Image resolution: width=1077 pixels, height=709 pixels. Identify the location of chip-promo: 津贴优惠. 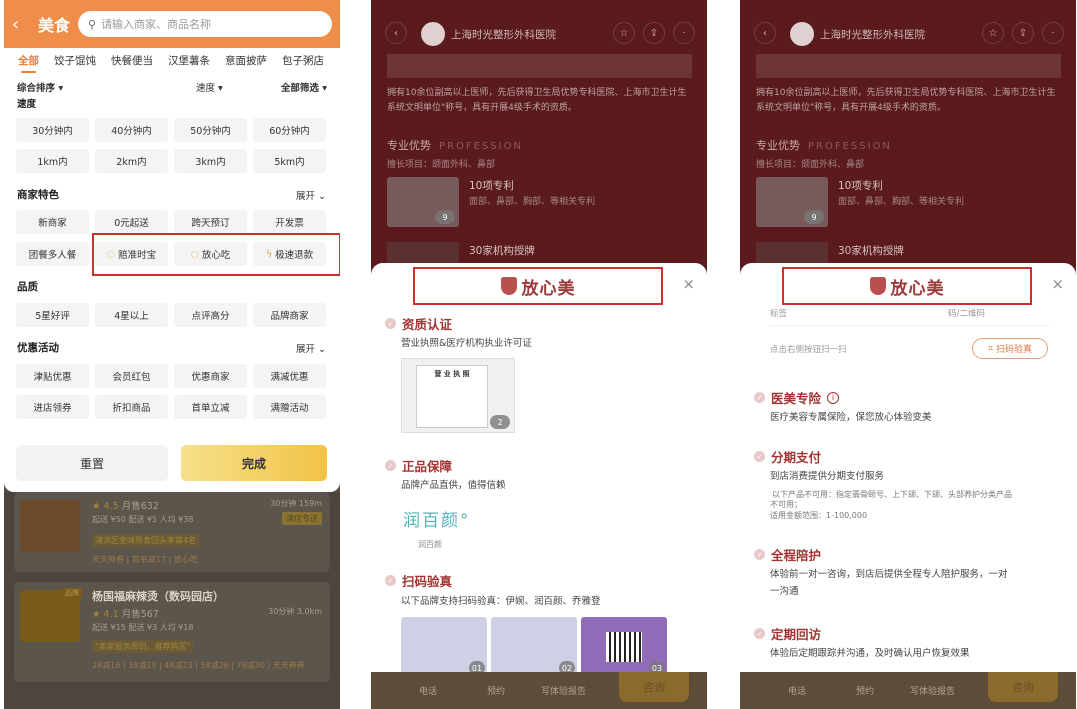
(52, 376).